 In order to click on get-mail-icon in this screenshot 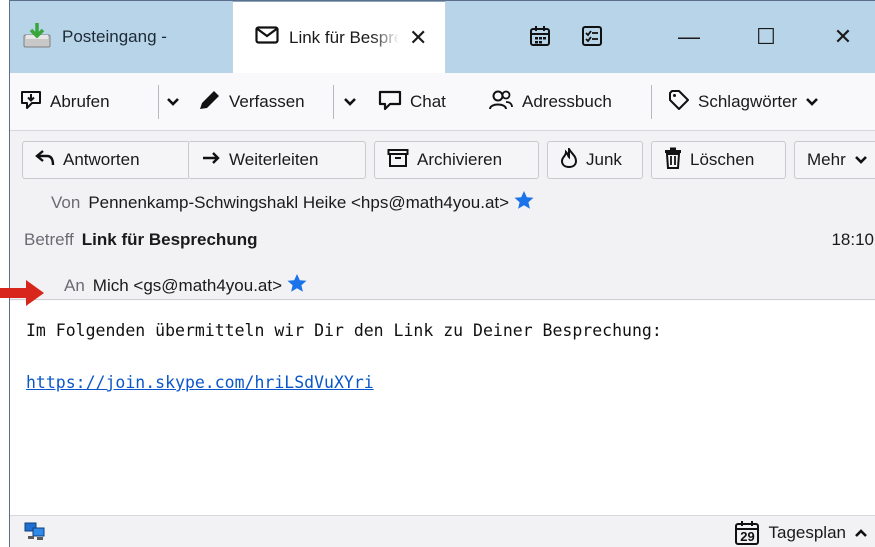, I will do `click(31, 102)`.